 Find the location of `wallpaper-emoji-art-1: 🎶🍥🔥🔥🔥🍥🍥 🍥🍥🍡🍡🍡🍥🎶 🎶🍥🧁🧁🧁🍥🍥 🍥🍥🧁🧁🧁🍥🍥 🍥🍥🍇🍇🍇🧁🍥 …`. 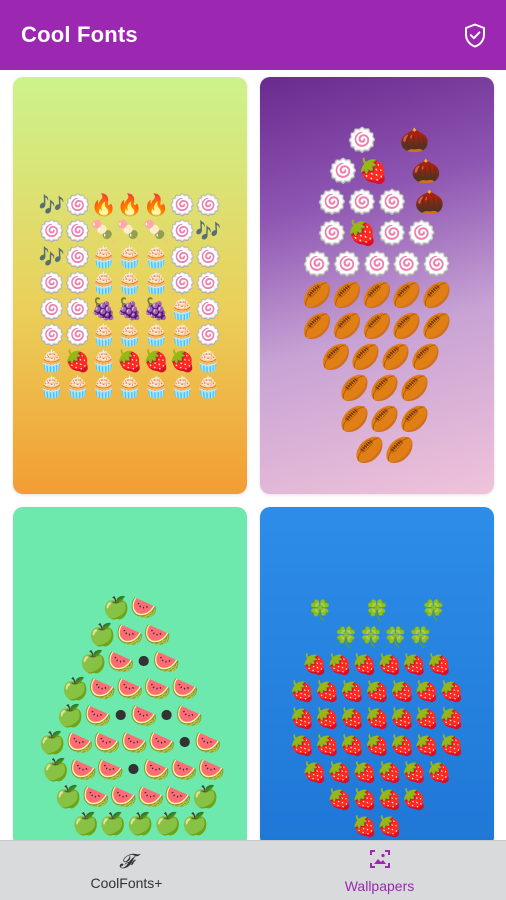

wallpaper-emoji-art-1: 🎶🍥🔥🔥🔥🍥🍥 🍥🍥🍡🍡🍡🍥🎶 🎶🍥🧁🧁🧁🍥🍥 🍥🍥🧁🧁🧁🍥🍥 🍥🍥🍇🍇🍇🧁🍥 … is located at coordinates (130, 295).